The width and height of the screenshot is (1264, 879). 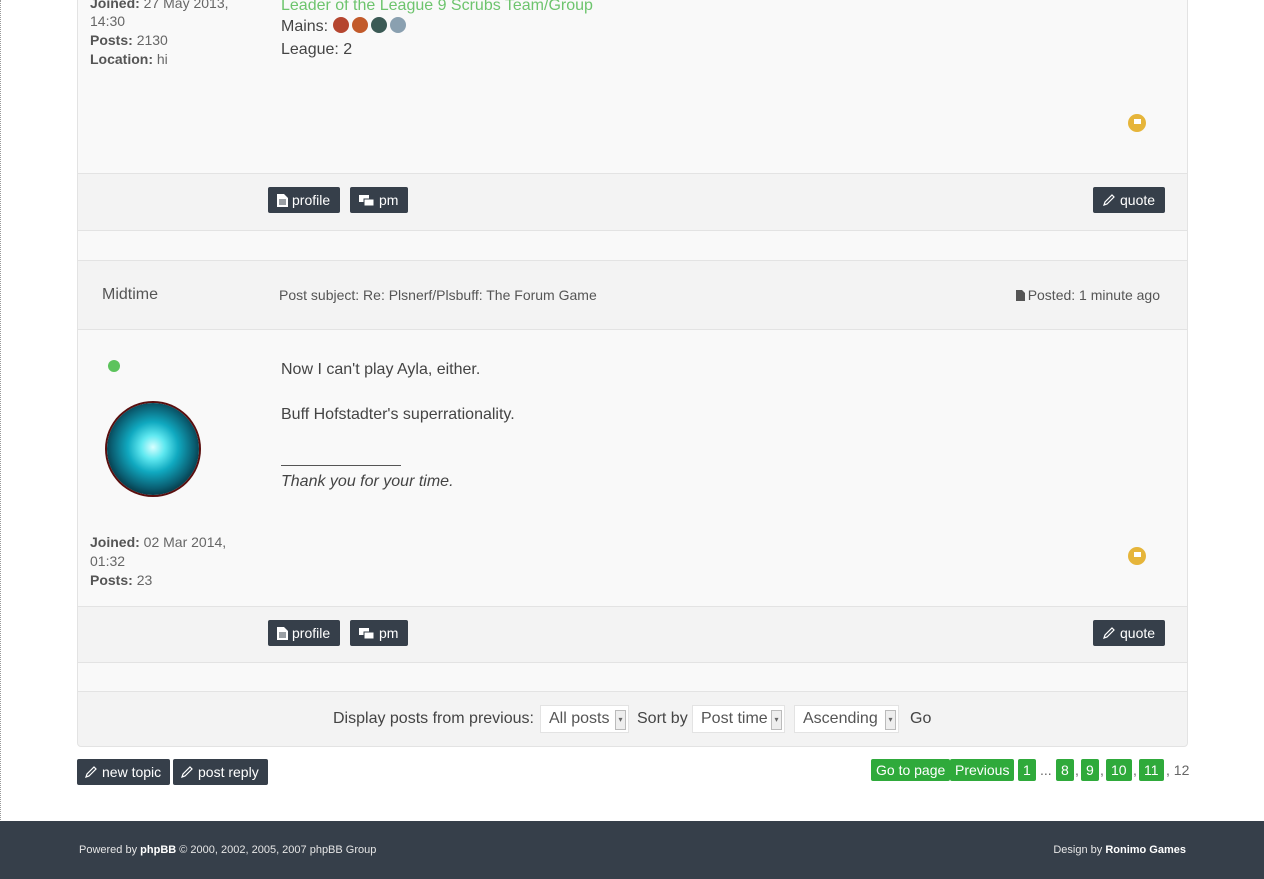 I want to click on post-1-actions, so click(x=632, y=202).